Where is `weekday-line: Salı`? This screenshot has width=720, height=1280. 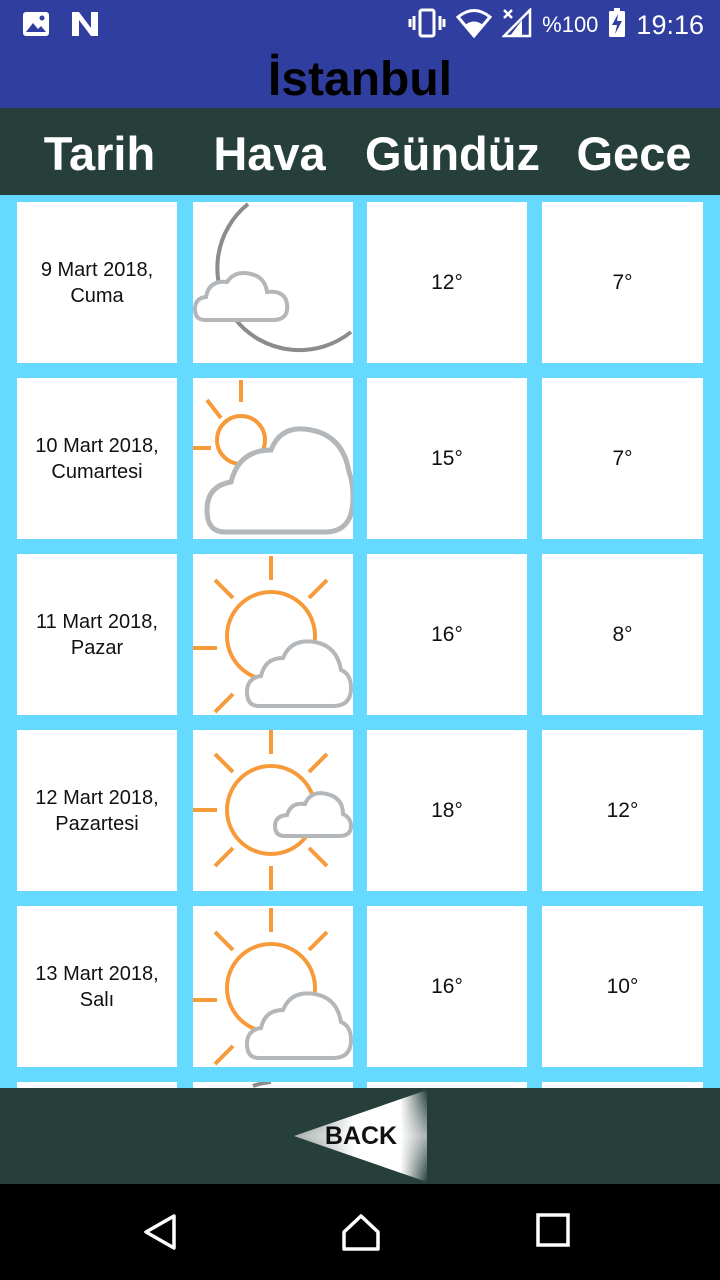 weekday-line: Salı is located at coordinates (97, 999).